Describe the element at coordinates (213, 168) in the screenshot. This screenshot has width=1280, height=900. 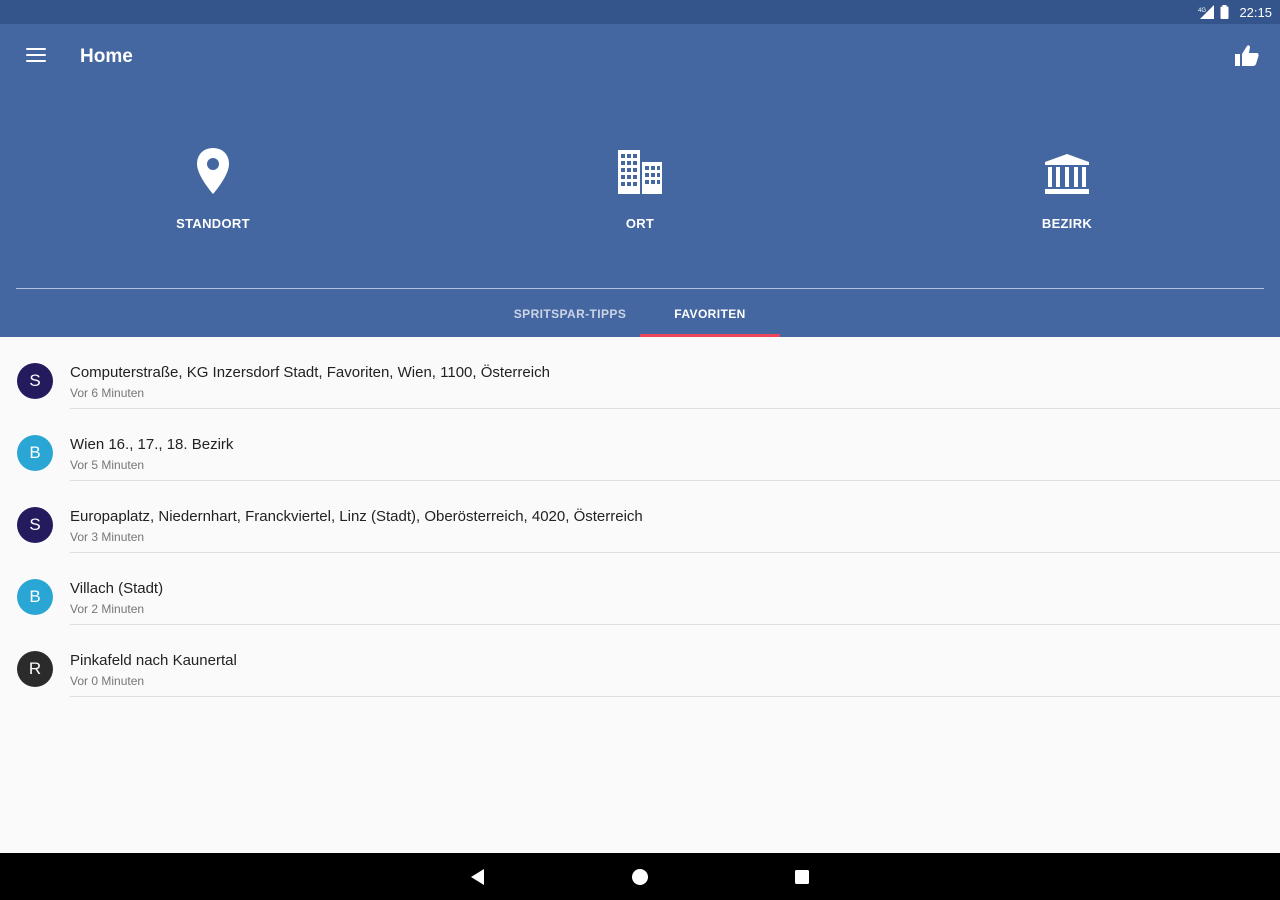
I see `location-pin-icon` at that location.